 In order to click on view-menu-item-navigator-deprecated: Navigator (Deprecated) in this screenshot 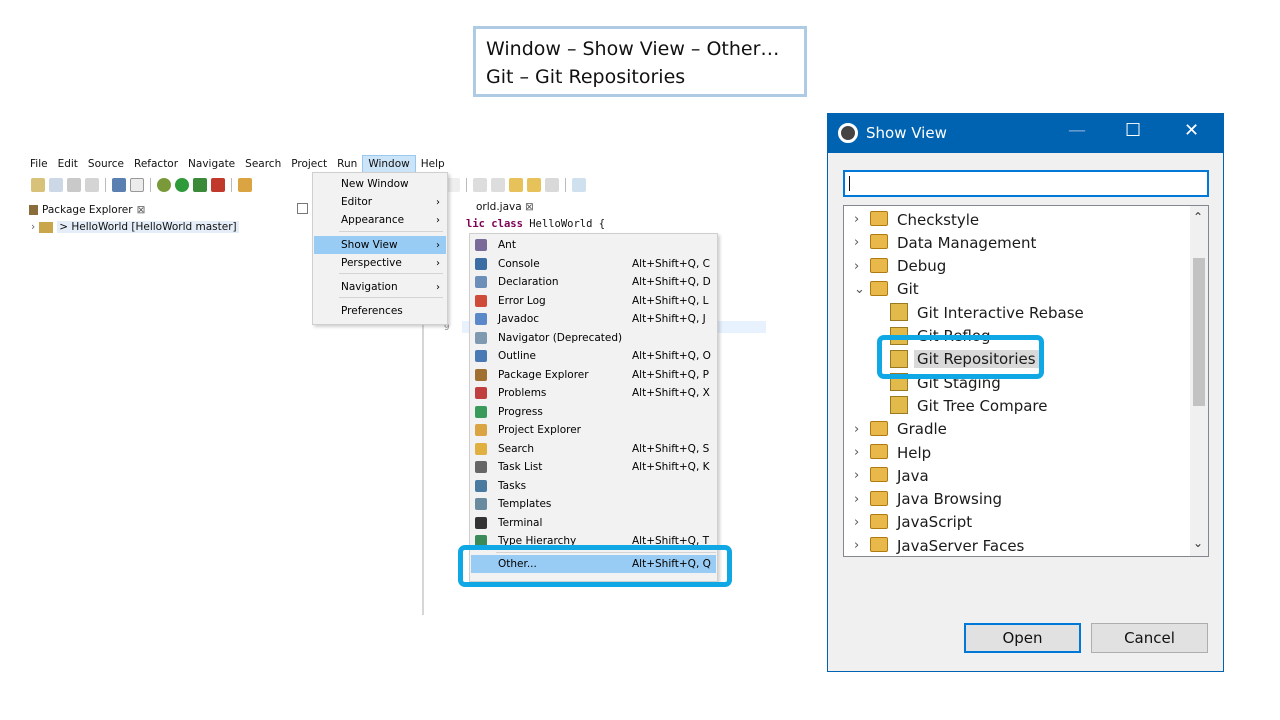, I will do `click(593, 338)`.